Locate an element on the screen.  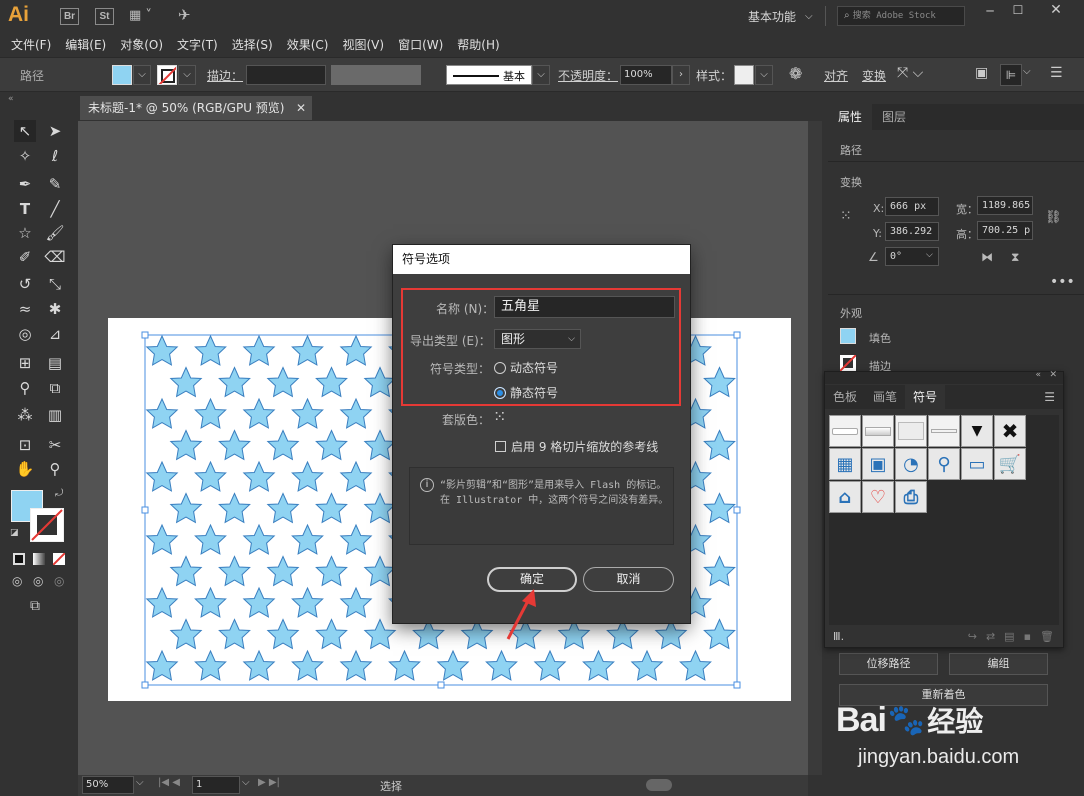
symbol-list: ▼ ✖ ▦ ▣ ◔ ⚲ ▭ 🛒 ⌂ ♡ ⎙ is located at coordinates (931, 464).